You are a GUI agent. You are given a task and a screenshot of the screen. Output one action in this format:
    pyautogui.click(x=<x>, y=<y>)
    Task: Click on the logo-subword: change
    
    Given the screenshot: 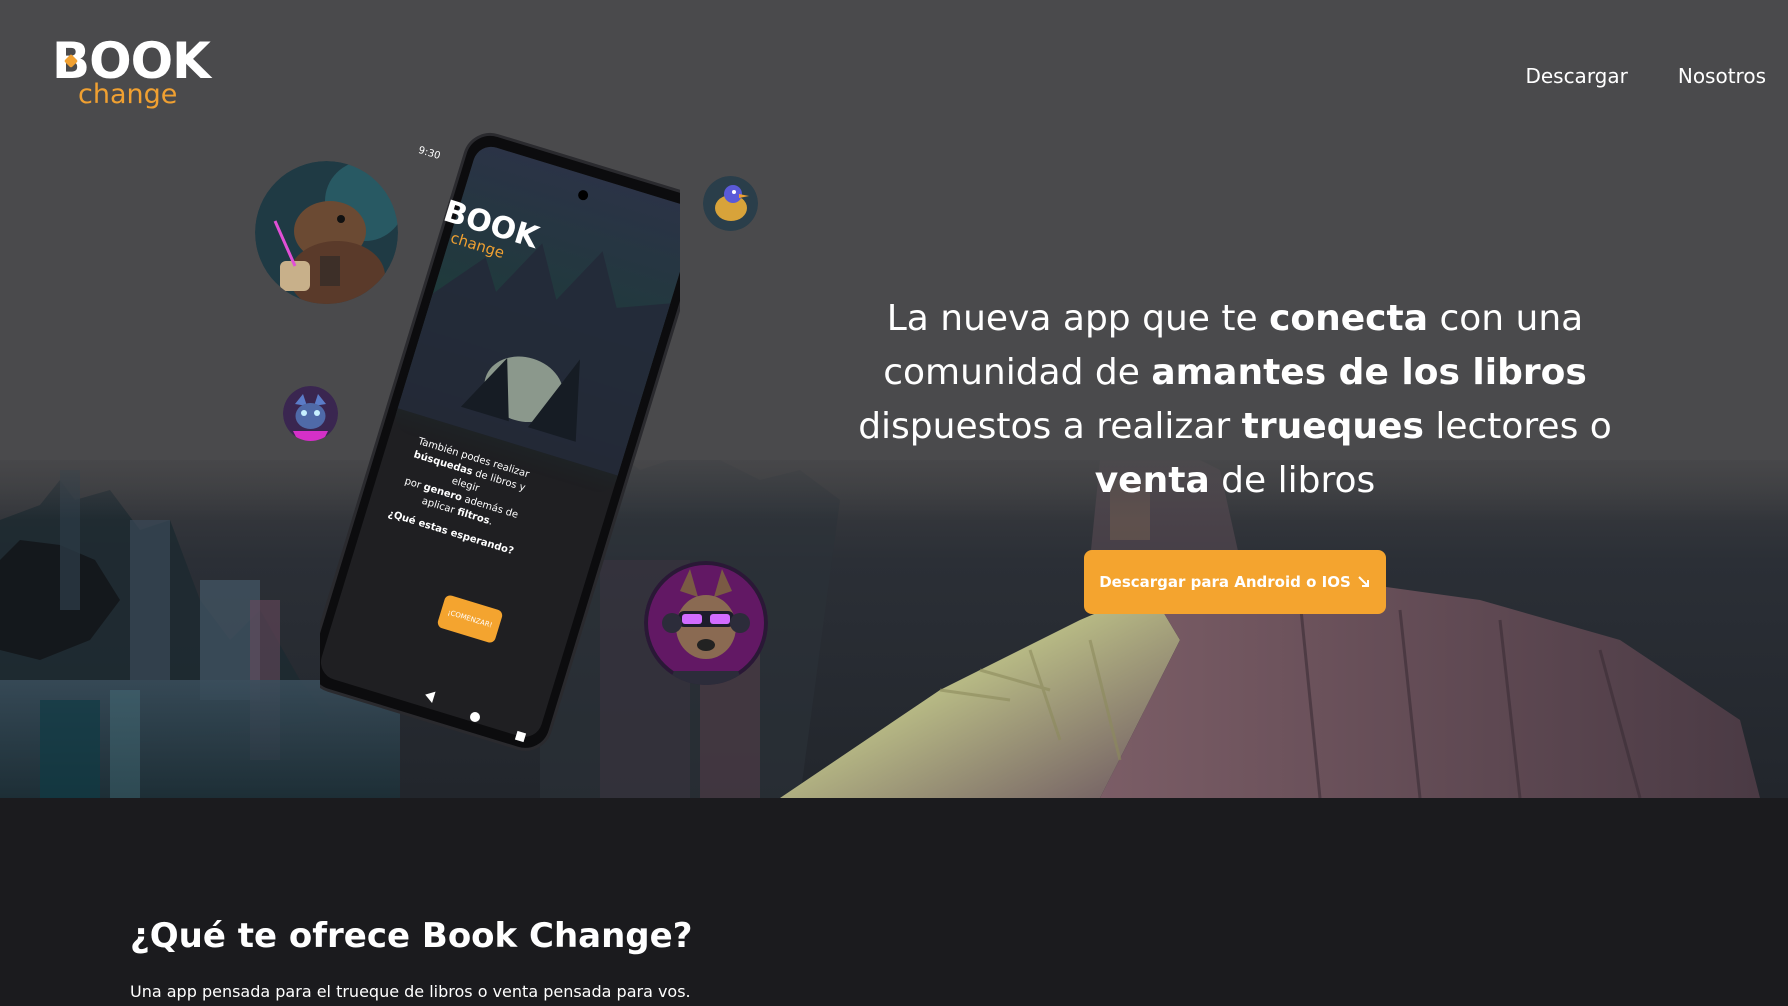 What is the action you would take?
    pyautogui.click(x=128, y=94)
    